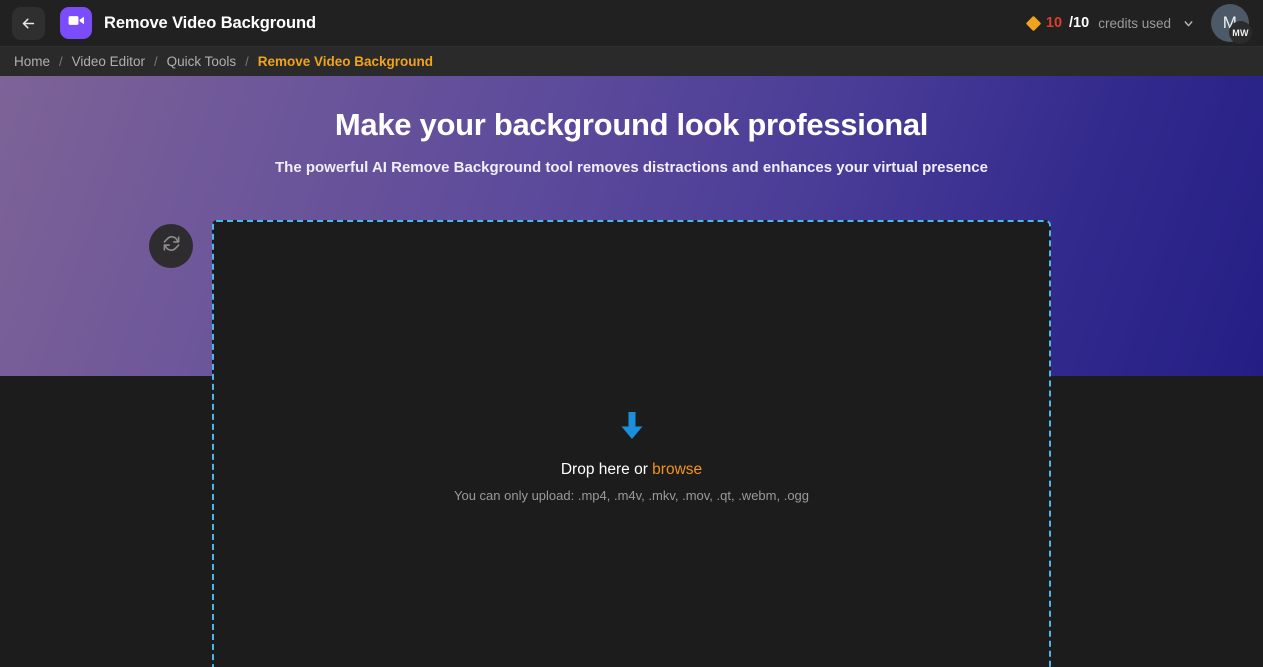 This screenshot has height=667, width=1263. I want to click on credits-total-count: /10, so click(1079, 23).